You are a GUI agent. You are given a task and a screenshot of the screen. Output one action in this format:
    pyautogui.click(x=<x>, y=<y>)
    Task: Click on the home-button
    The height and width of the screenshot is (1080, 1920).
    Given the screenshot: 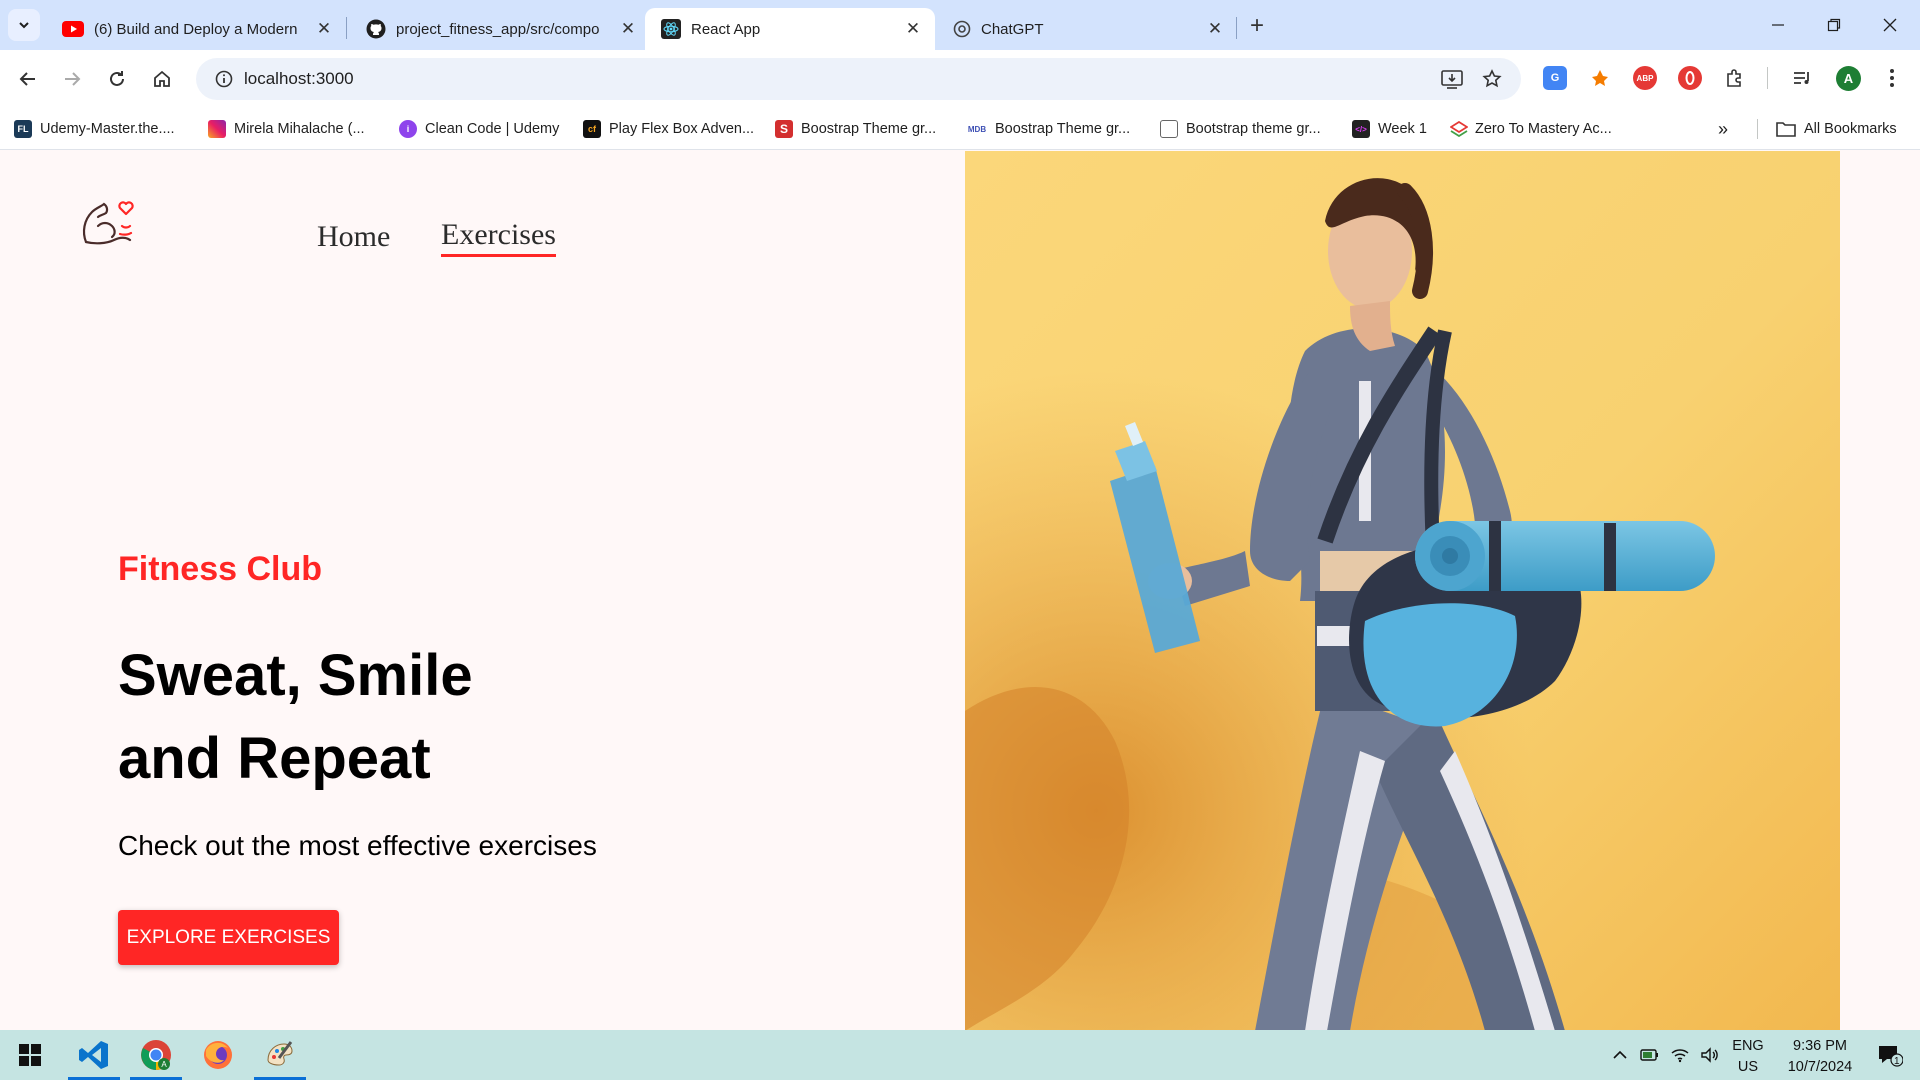 What is the action you would take?
    pyautogui.click(x=162, y=79)
    